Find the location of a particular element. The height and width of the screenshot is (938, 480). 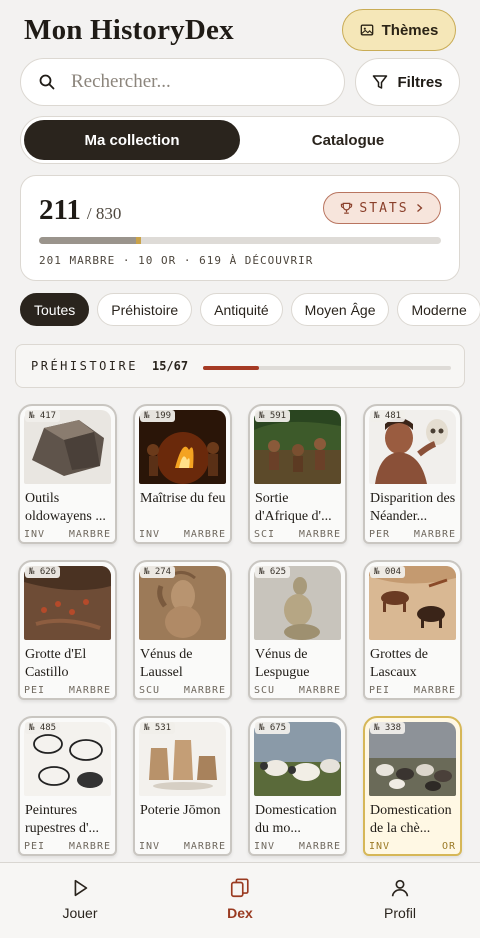

search-icon is located at coordinates (47, 82).